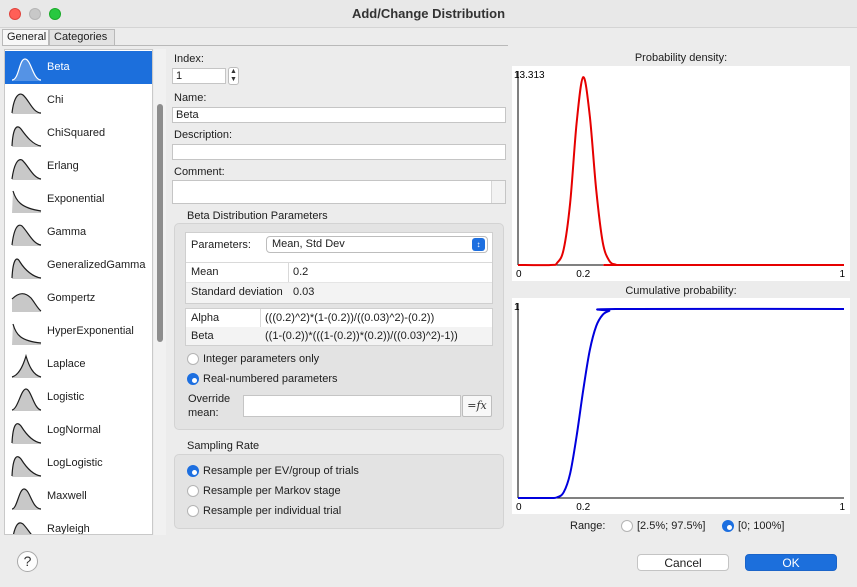 The height and width of the screenshot is (587, 857). Describe the element at coordinates (339, 115) in the screenshot. I see `name-input: Beta` at that location.